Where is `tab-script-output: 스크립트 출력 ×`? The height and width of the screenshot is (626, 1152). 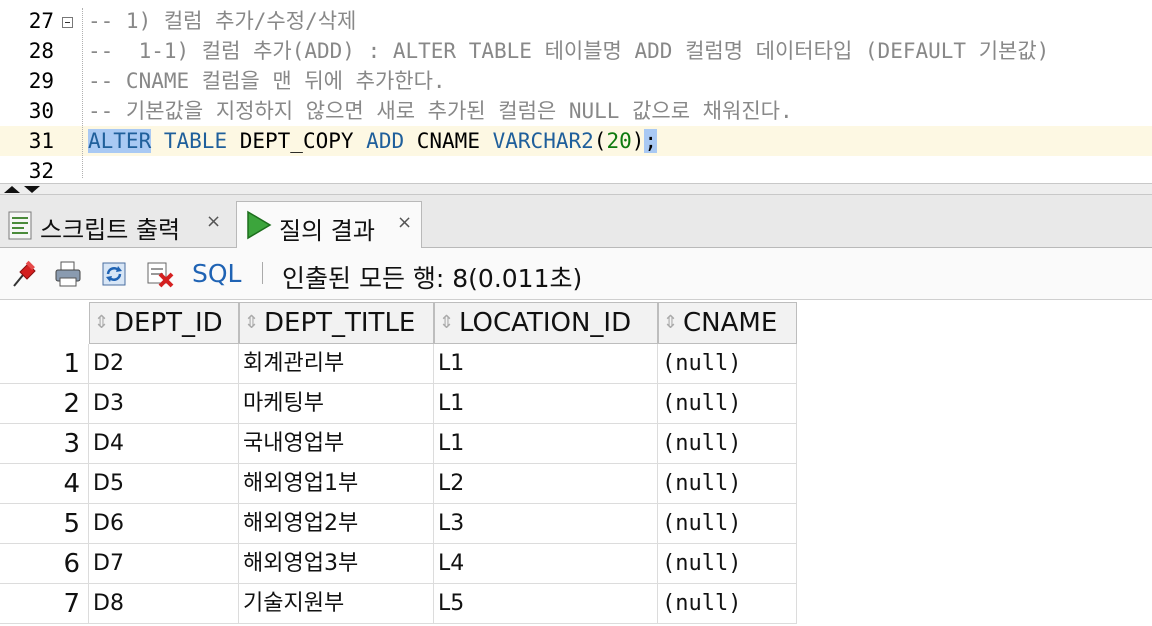
tab-script-output: 스크립트 출력 × is located at coordinates (115, 224).